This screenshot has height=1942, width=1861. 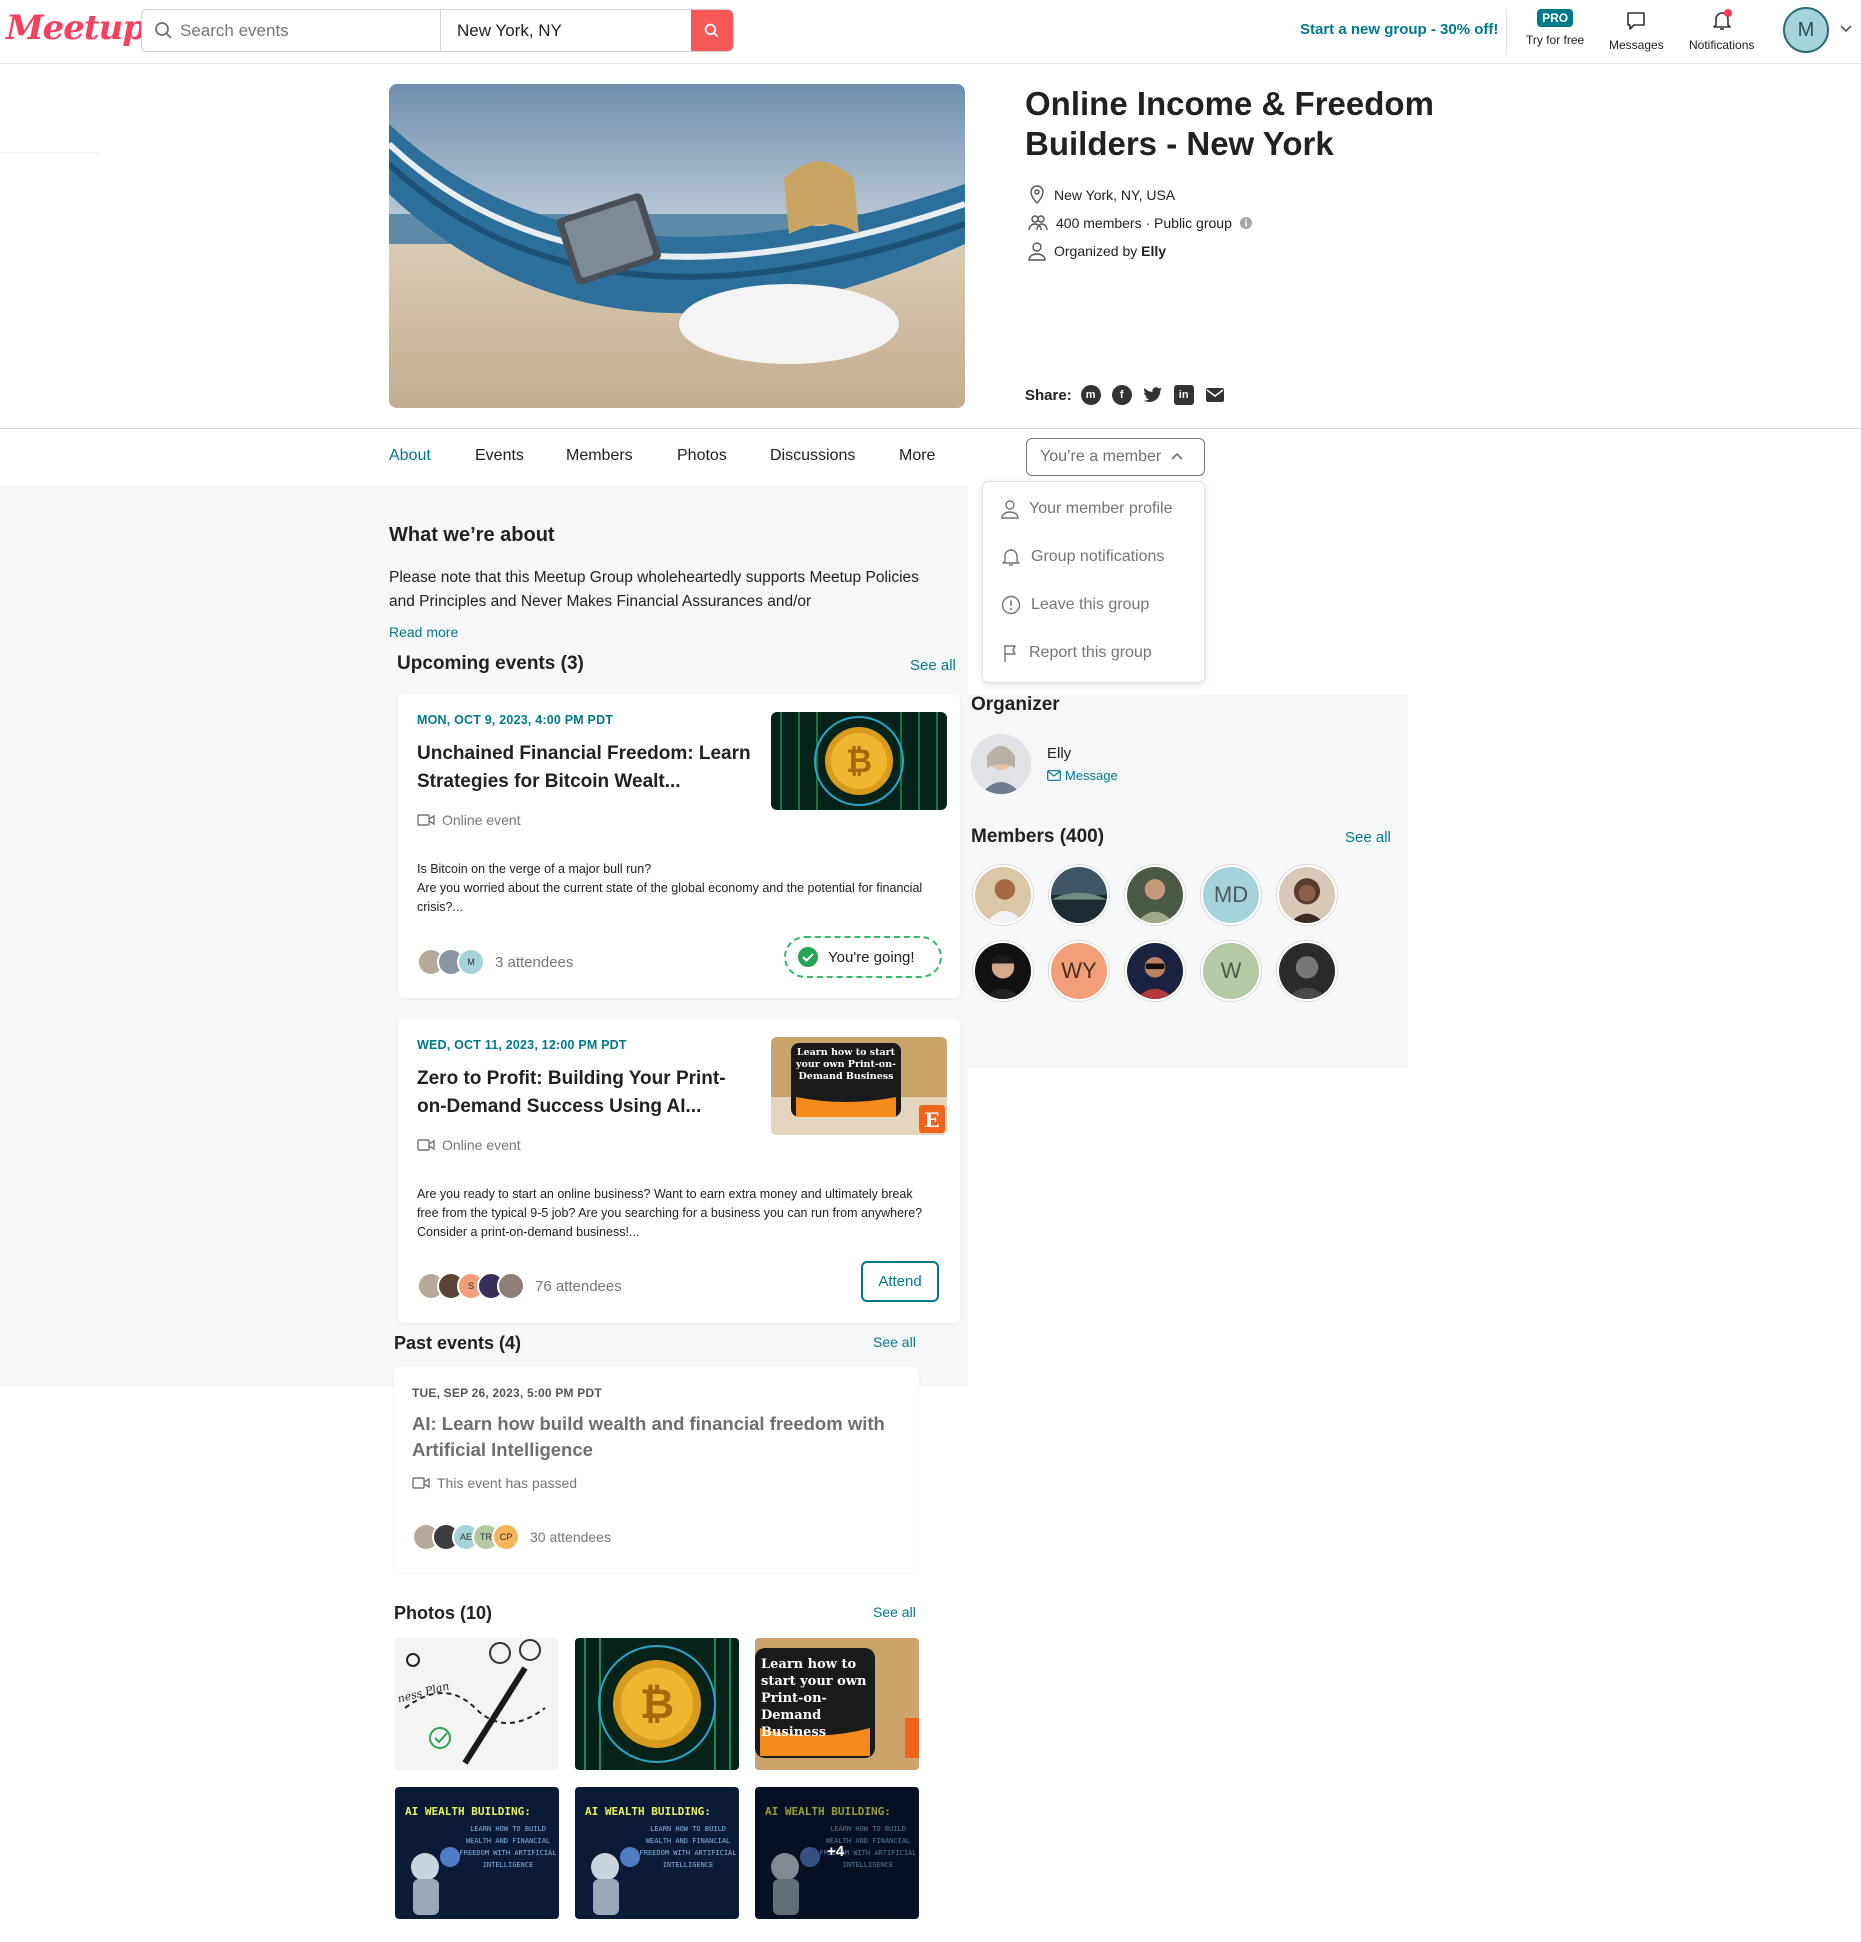 What do you see at coordinates (499, 456) in the screenshot?
I see `tab-events: Events` at bounding box center [499, 456].